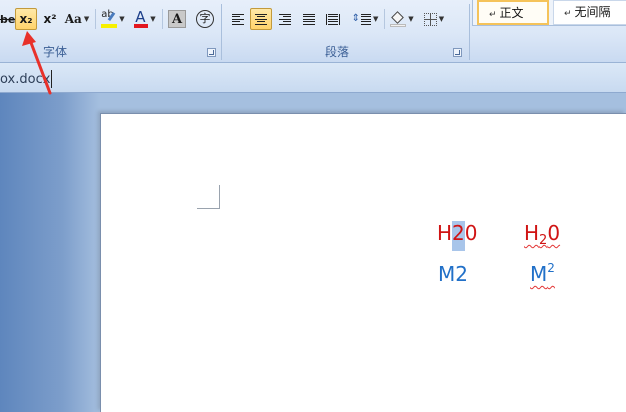  I want to click on selected-digit: 2, so click(458, 236).